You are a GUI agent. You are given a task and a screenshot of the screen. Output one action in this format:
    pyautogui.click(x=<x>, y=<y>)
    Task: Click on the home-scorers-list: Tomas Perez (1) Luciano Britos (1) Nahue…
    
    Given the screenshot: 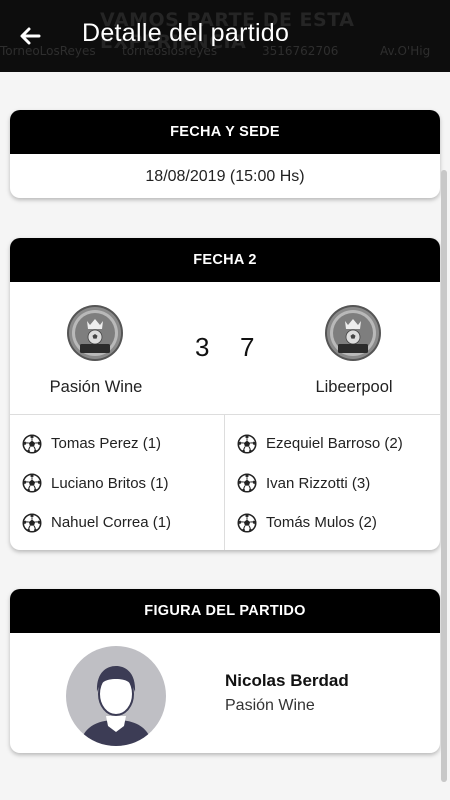 What is the action you would take?
    pyautogui.click(x=96, y=483)
    